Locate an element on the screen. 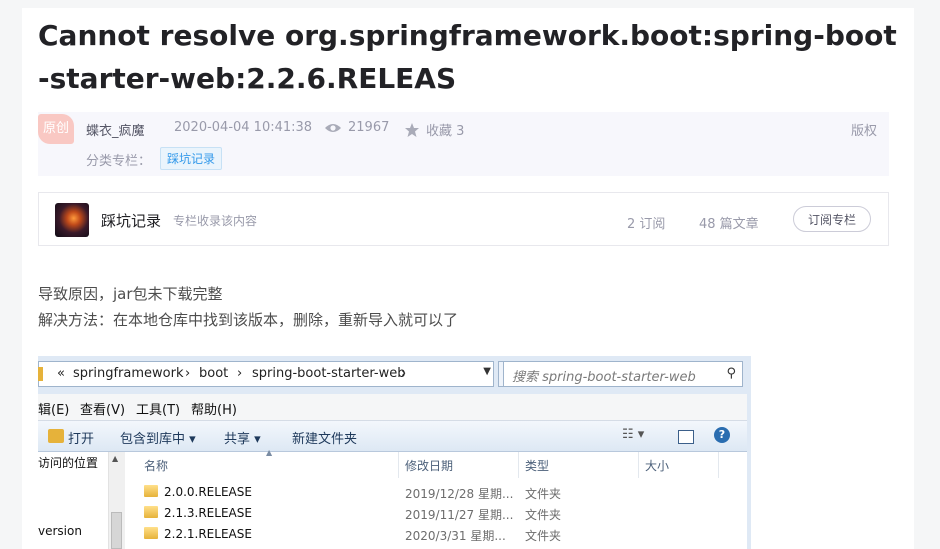 The width and height of the screenshot is (940, 549). address-seg-springframework: springframework is located at coordinates (128, 373).